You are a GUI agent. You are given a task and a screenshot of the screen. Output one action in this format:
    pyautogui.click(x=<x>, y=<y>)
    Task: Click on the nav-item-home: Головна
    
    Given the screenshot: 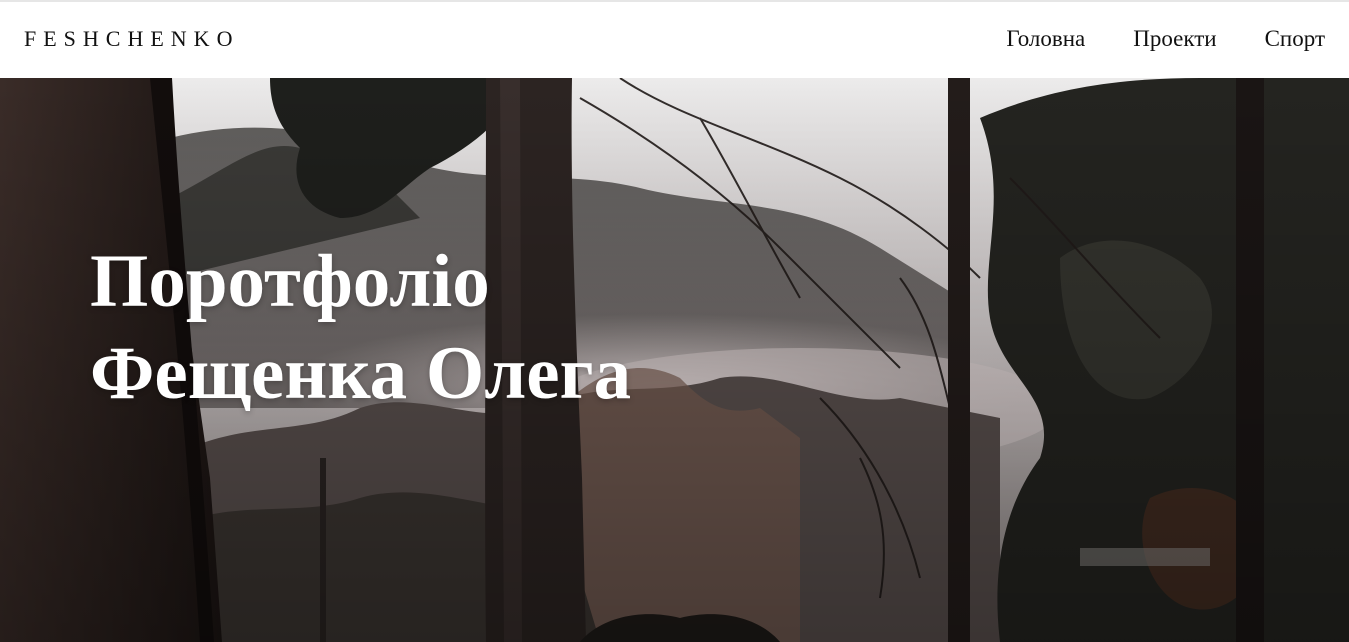 What is the action you would take?
    pyautogui.click(x=1045, y=39)
    